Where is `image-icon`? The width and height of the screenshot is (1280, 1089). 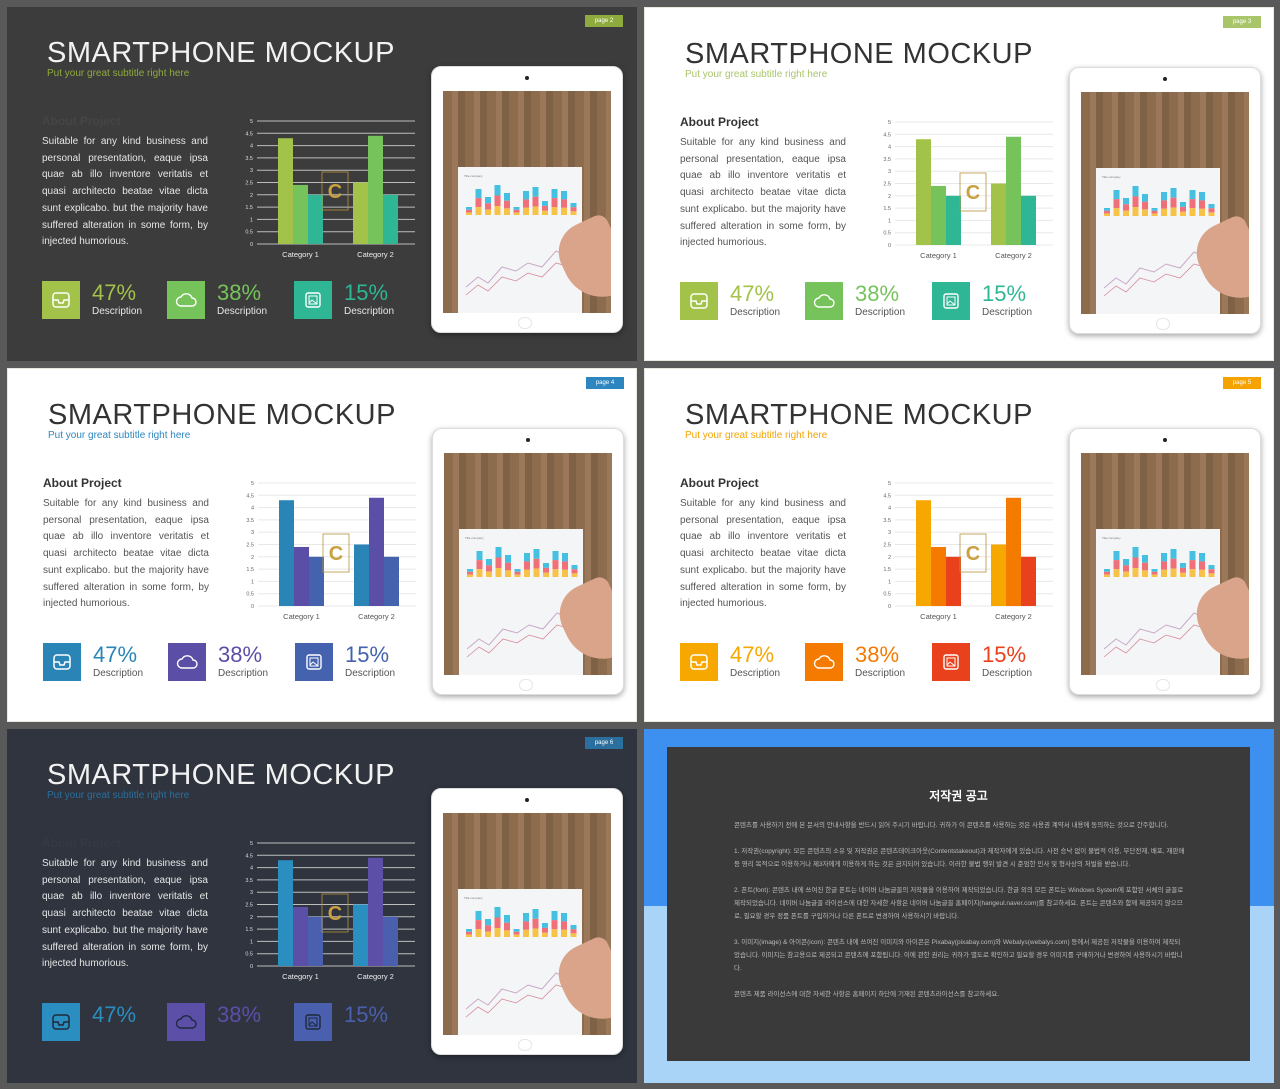 image-icon is located at coordinates (951, 662).